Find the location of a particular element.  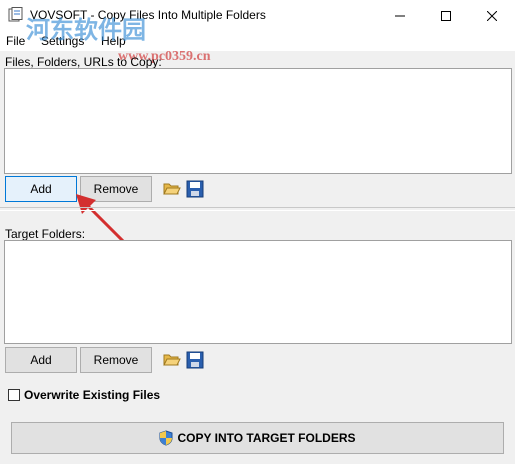

sources-save-button is located at coordinates (195, 189).